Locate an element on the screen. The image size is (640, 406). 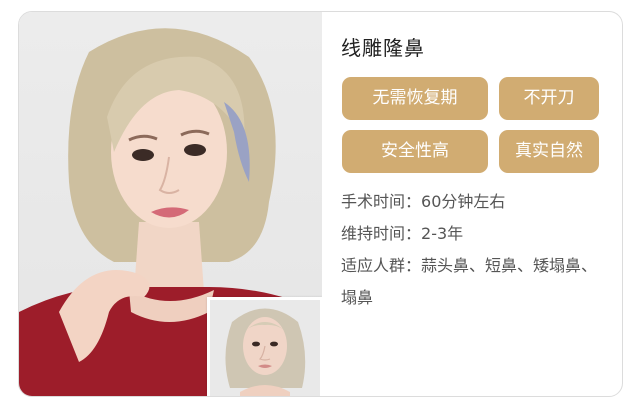
detail-suitable-group-continued: 塌鼻 is located at coordinates (357, 298).